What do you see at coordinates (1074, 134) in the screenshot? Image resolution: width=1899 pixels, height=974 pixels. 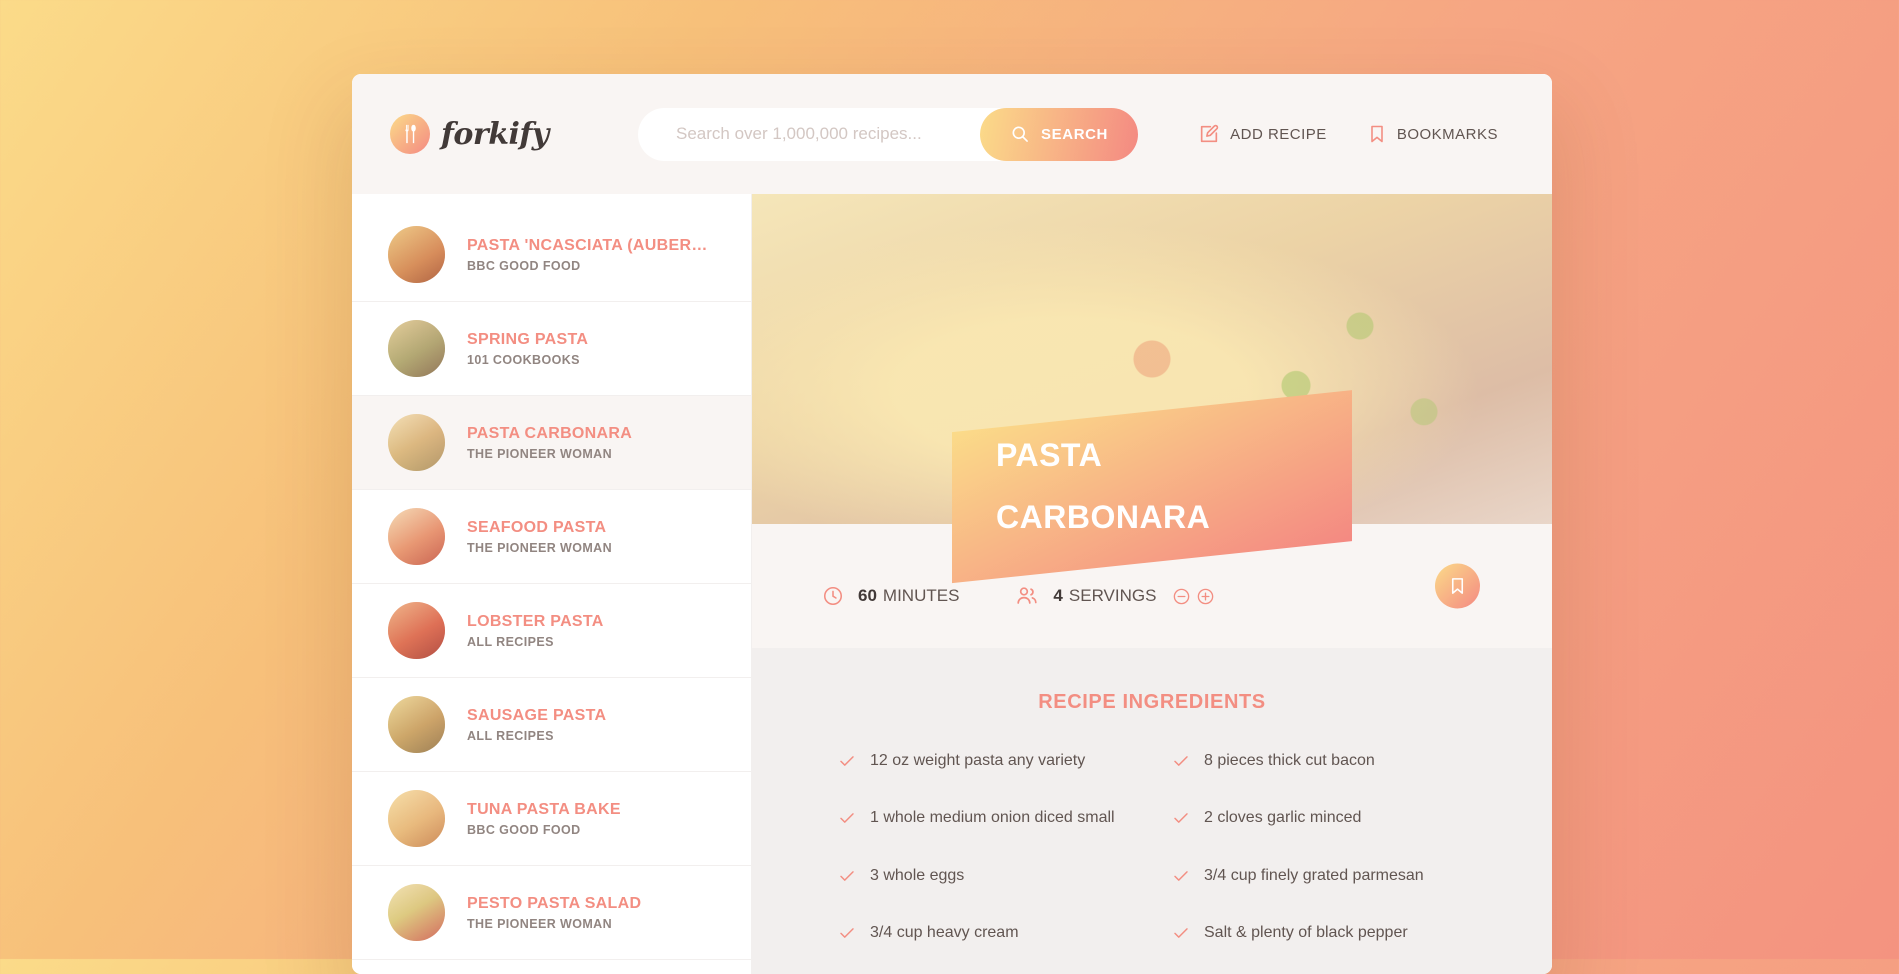 I see `search-button-label: SEARCH` at bounding box center [1074, 134].